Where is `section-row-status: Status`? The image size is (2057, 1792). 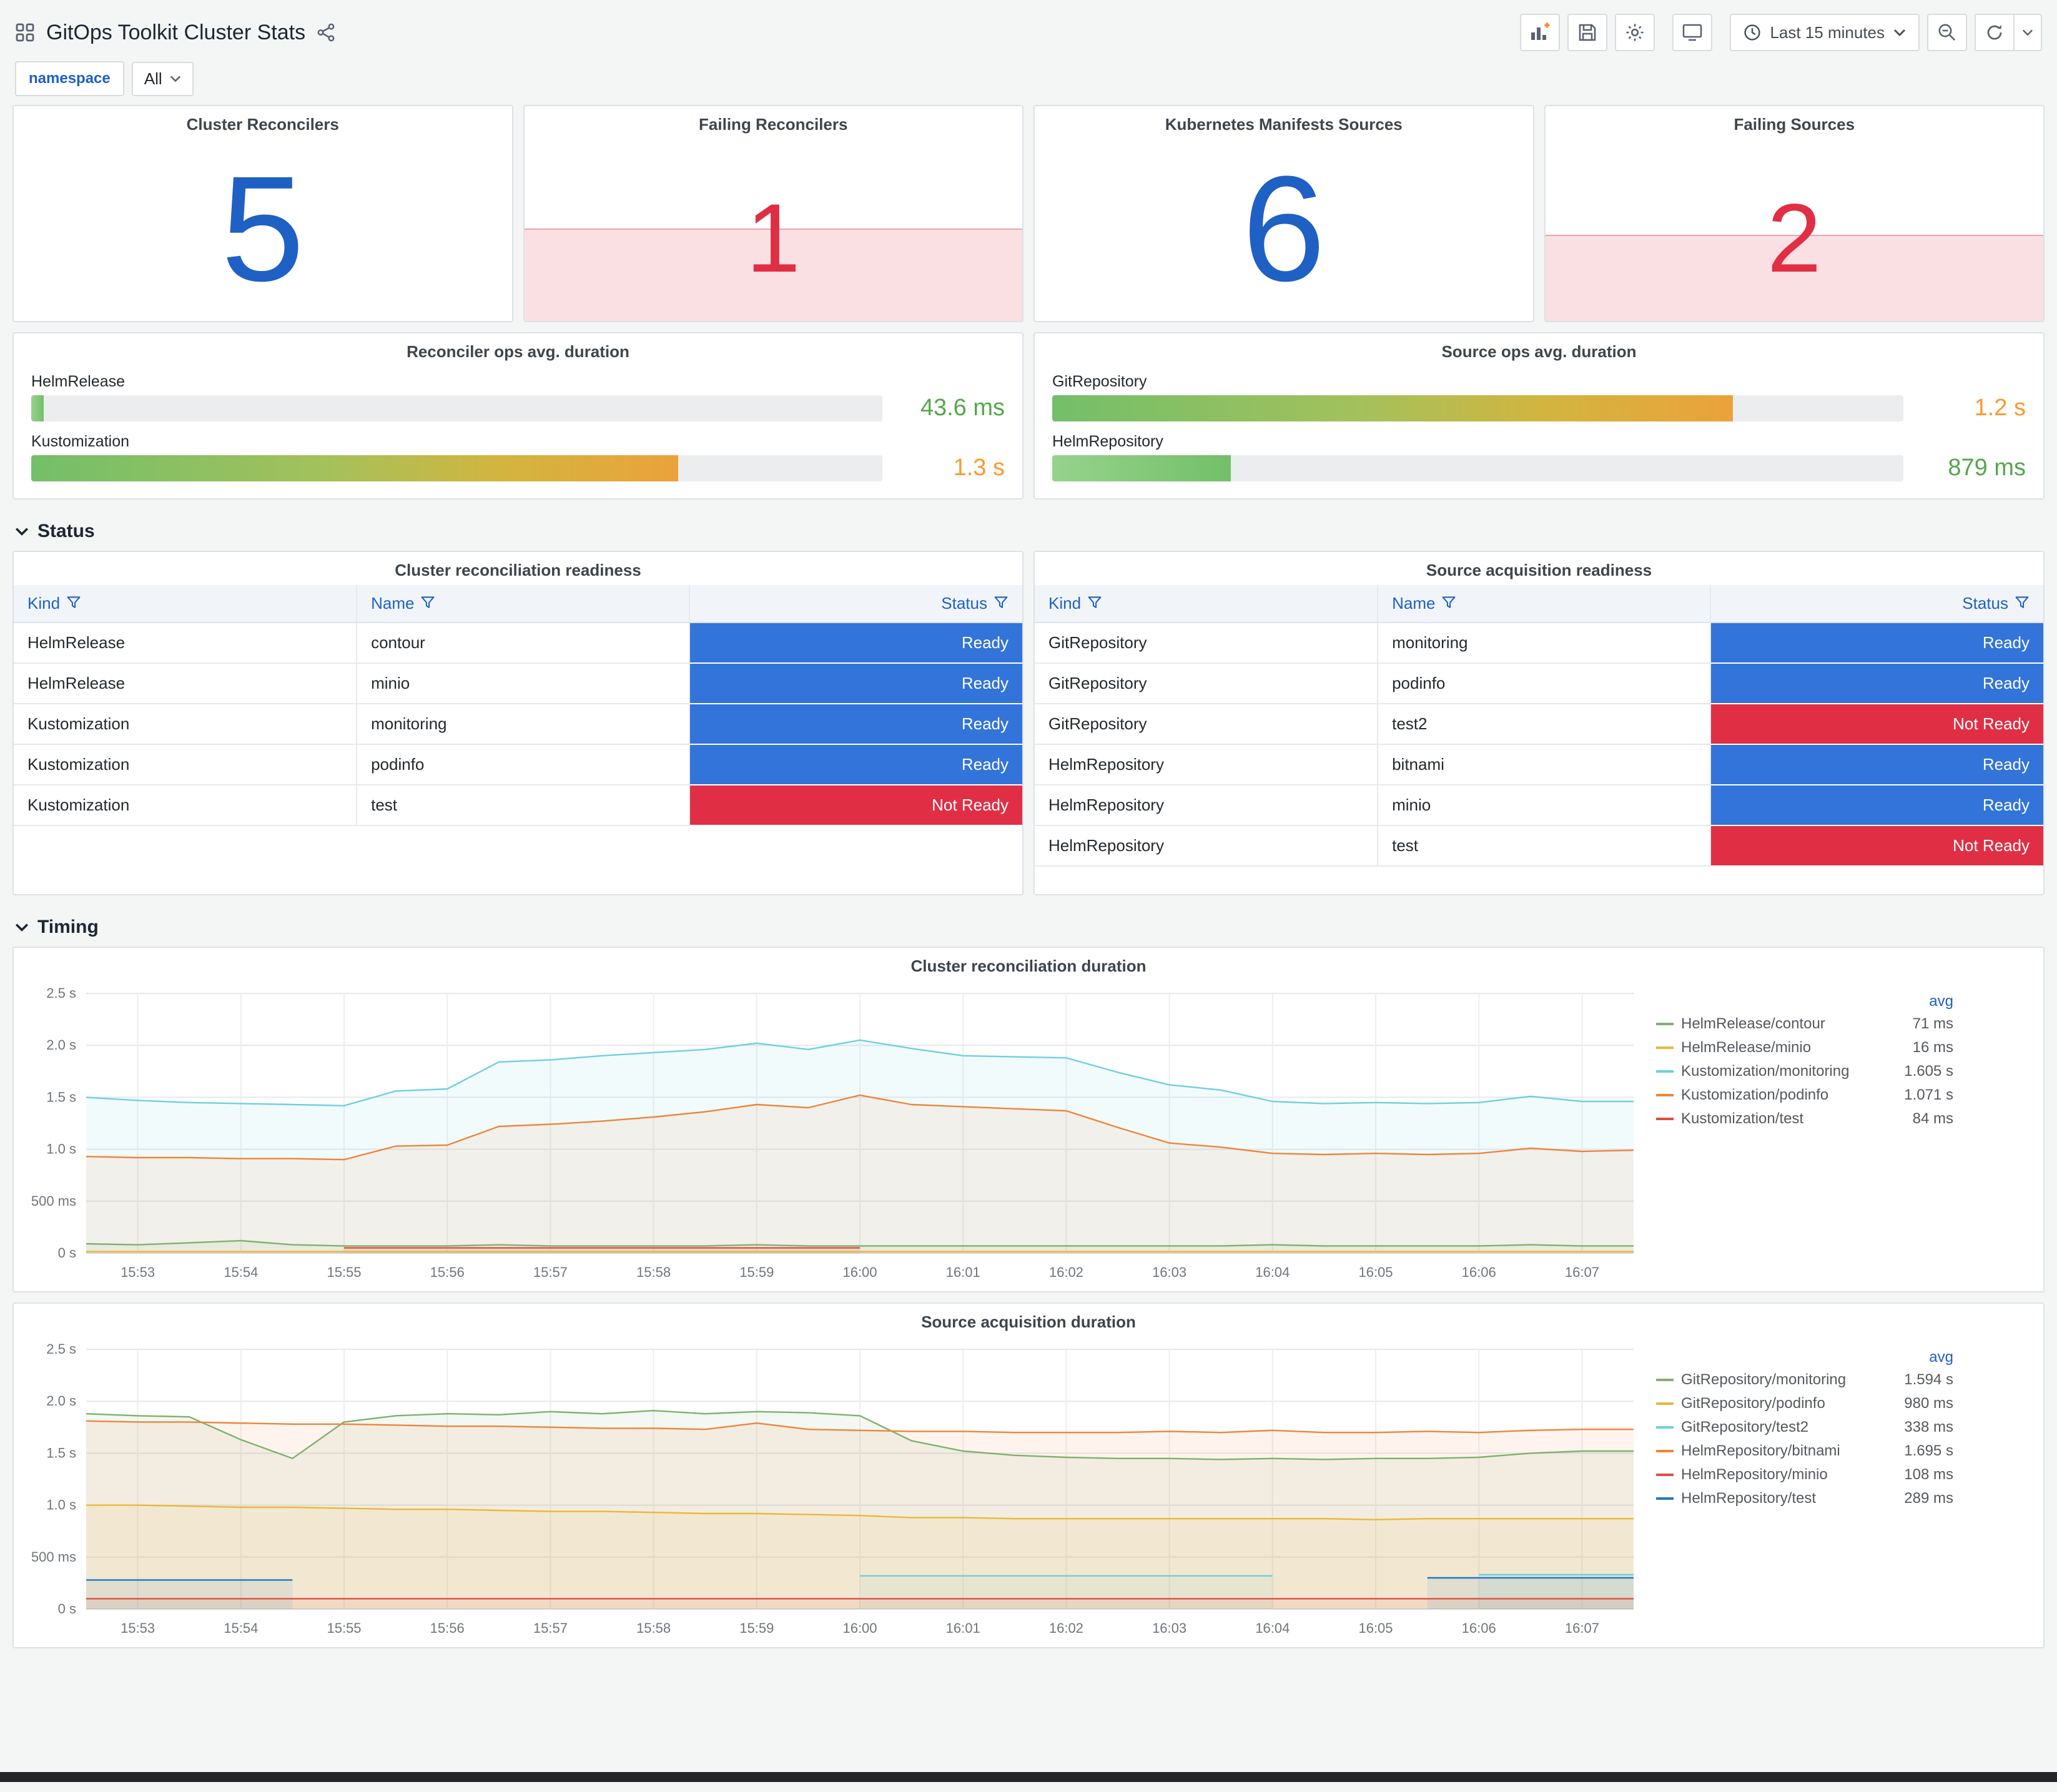
section-row-status: Status is located at coordinates (1028, 530).